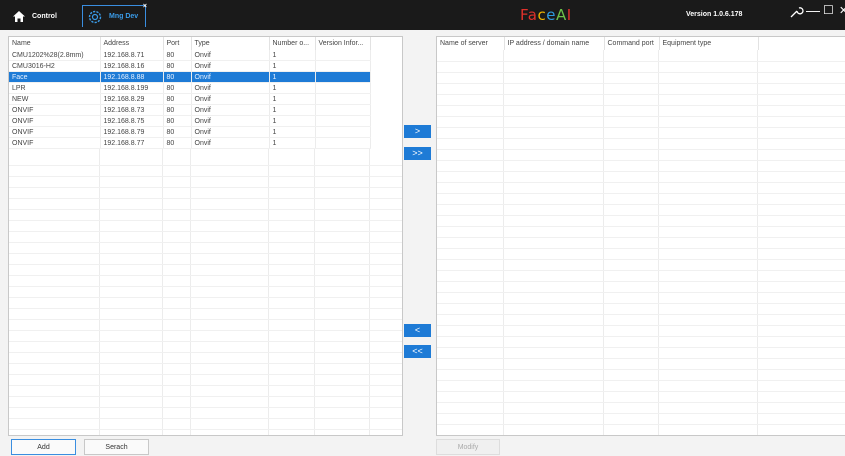 This screenshot has width=845, height=456. What do you see at coordinates (55, 43) in the screenshot?
I see `col-name: Name` at bounding box center [55, 43].